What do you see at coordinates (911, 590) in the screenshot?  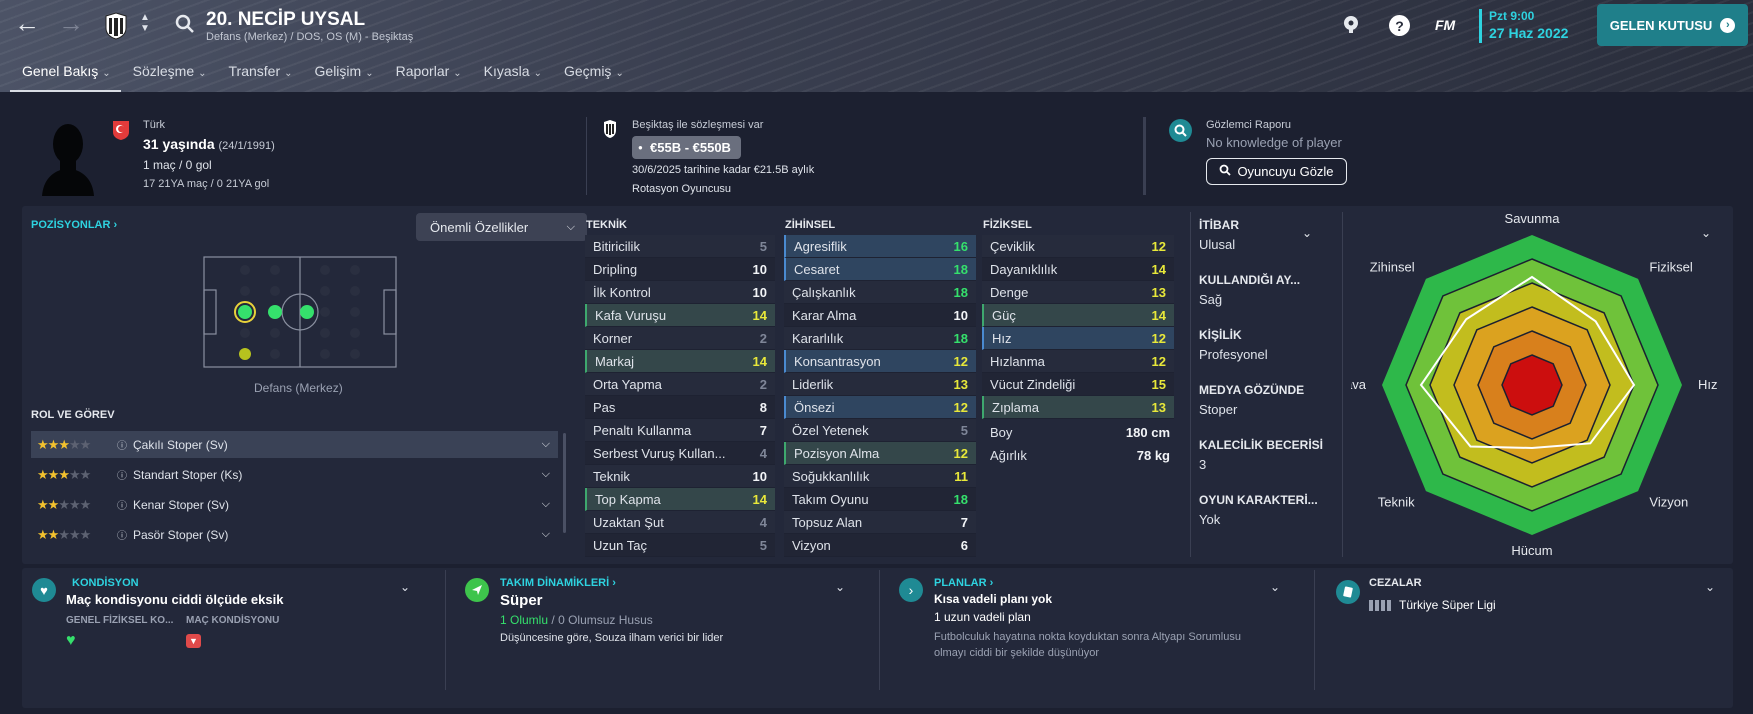 I see `chevron-right-circle-icon: ›` at bounding box center [911, 590].